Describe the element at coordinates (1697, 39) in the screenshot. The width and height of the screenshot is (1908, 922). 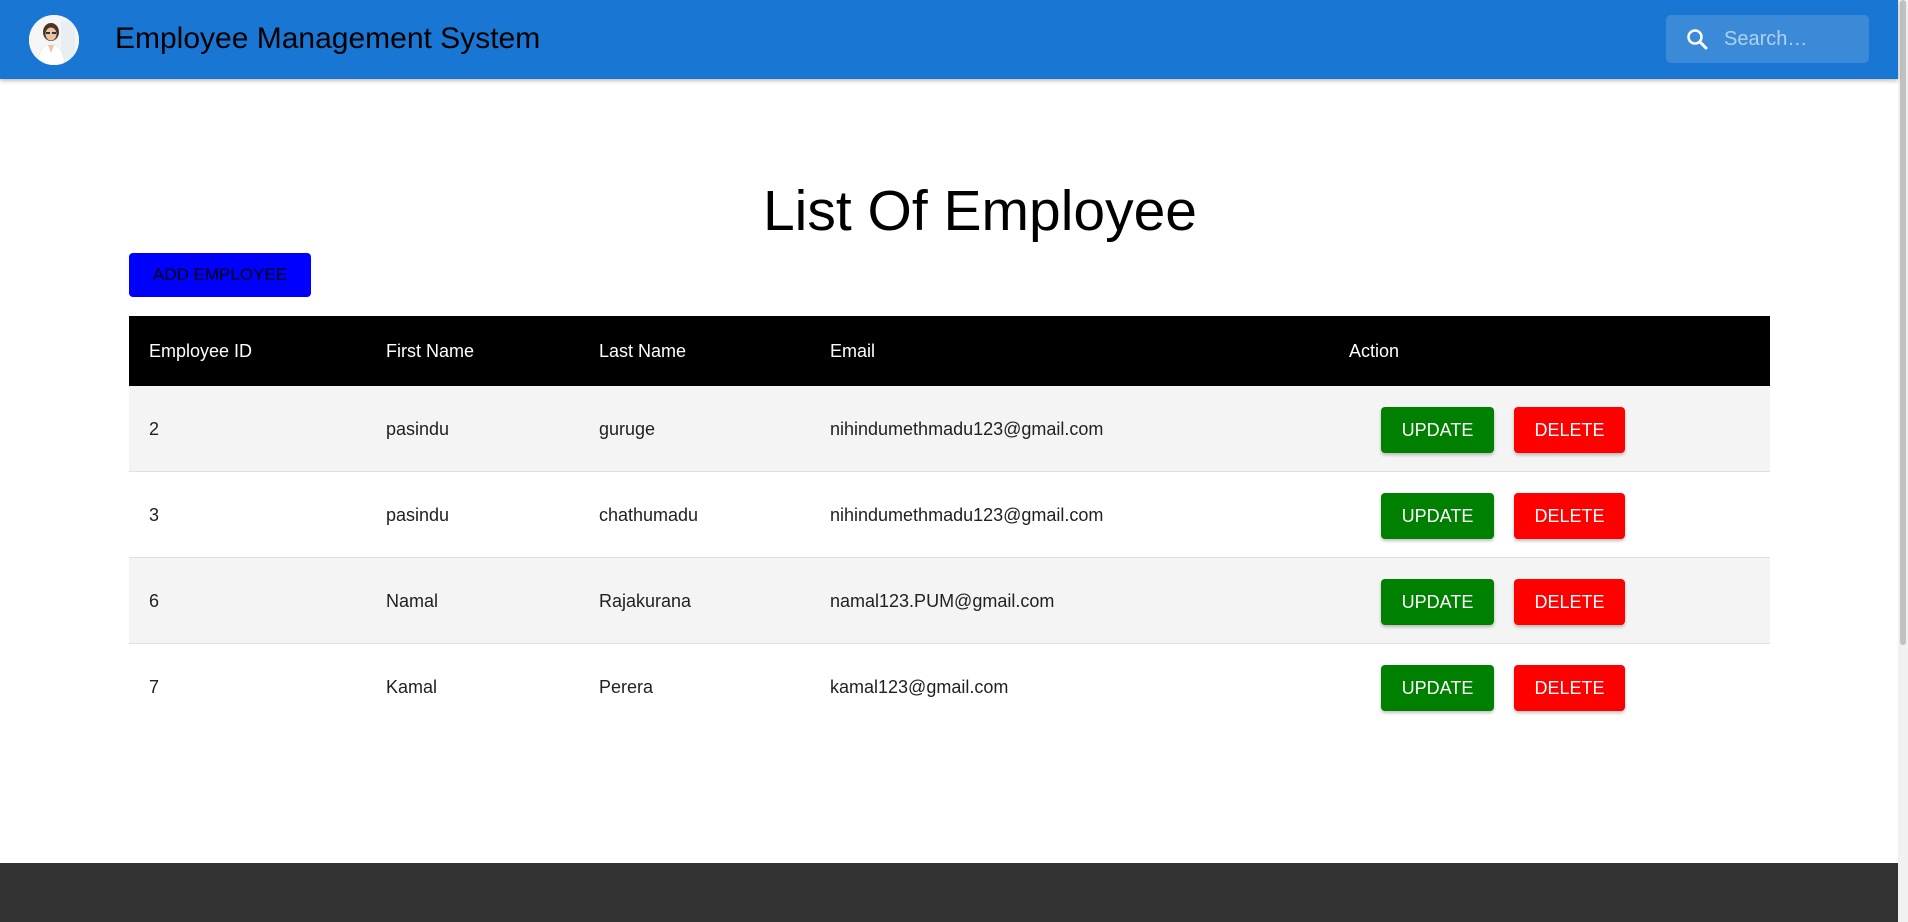
I see `search-icon` at that location.